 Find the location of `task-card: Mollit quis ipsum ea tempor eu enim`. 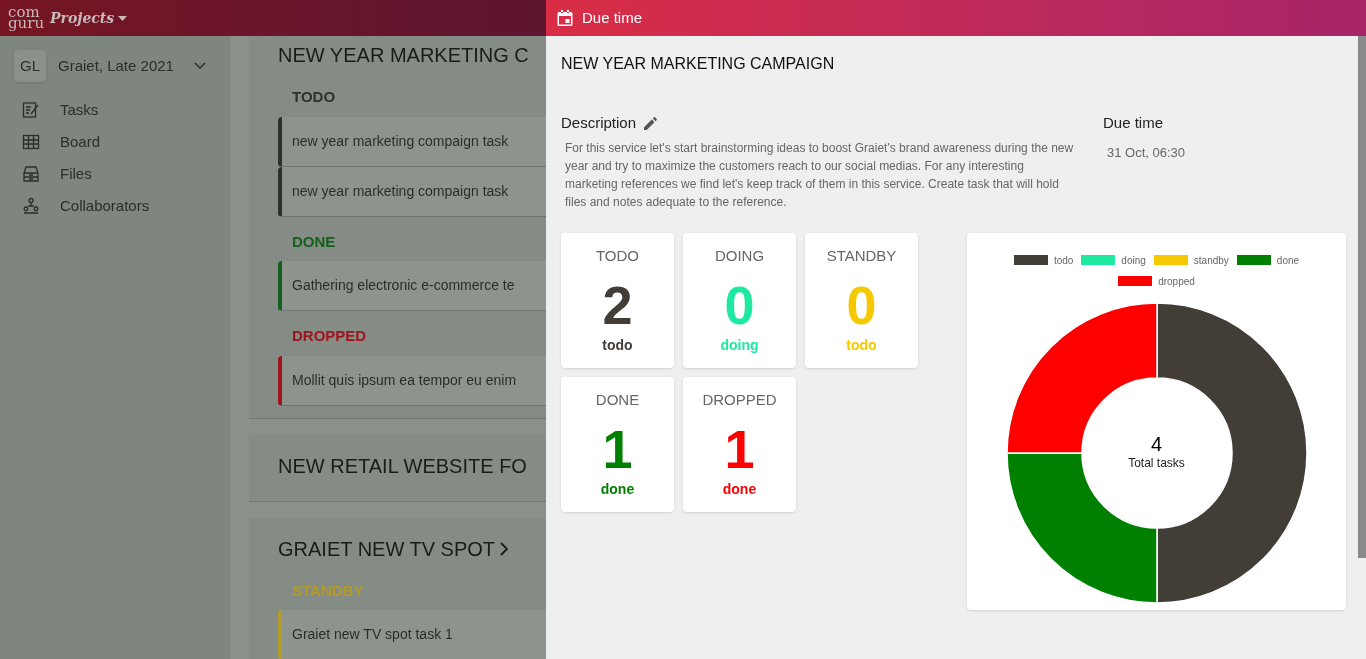

task-card: Mollit quis ipsum ea tempor eu enim is located at coordinates (412, 380).